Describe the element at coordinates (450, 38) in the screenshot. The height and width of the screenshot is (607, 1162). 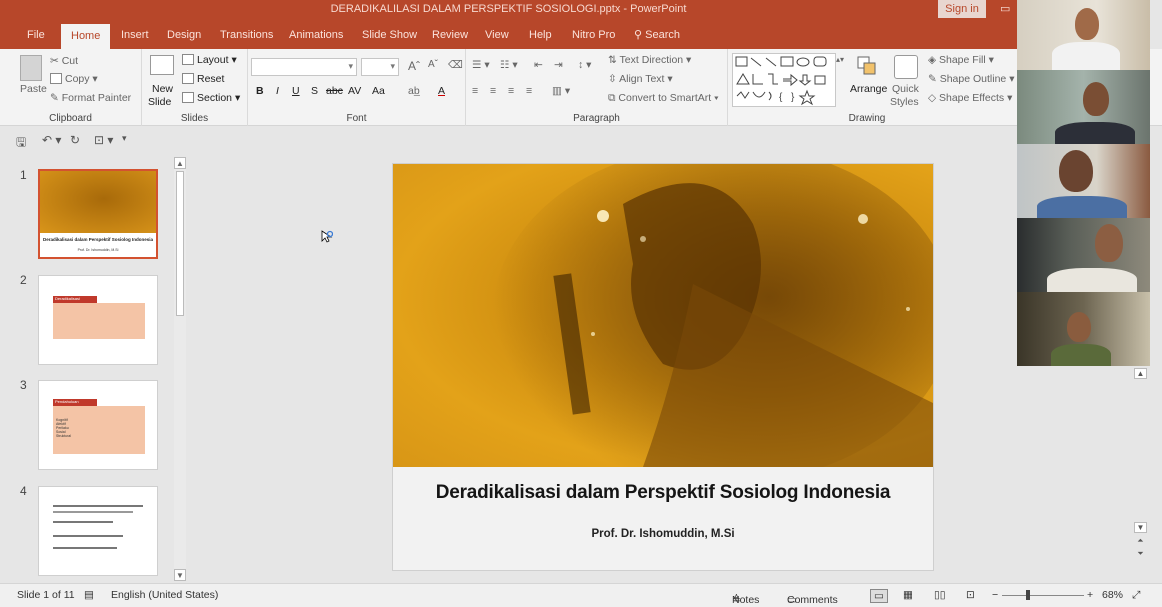
I see `tab-review: Review` at that location.